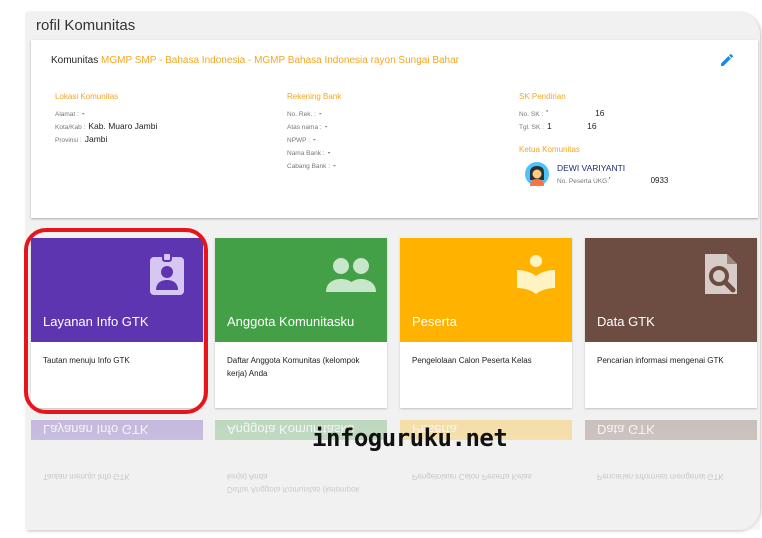 The image size is (762, 538). I want to click on rekening-title: Rekening Bank, so click(314, 96).